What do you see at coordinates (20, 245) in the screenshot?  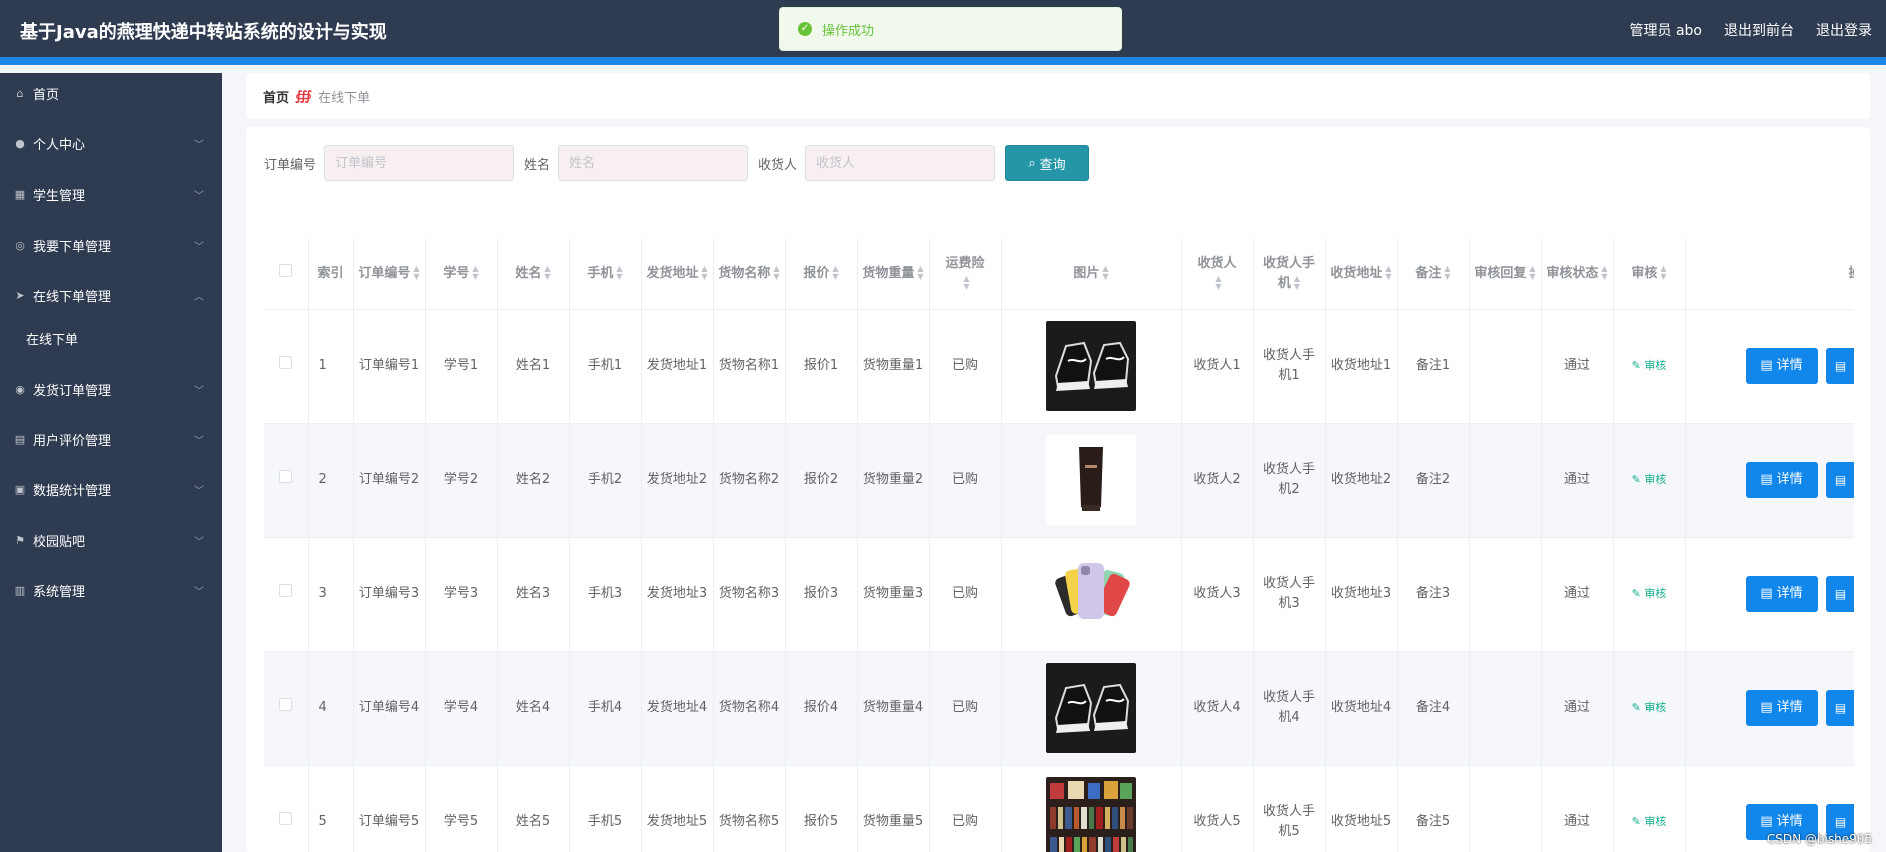 I see `target-icon: ◎` at bounding box center [20, 245].